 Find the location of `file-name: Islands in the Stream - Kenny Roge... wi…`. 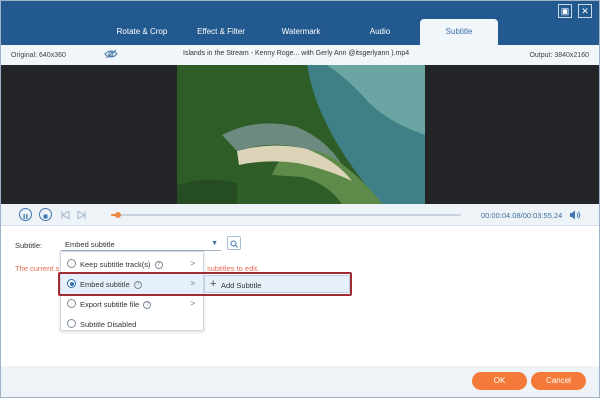

file-name: Islands in the Stream - Kenny Roge... wi… is located at coordinates (296, 53).